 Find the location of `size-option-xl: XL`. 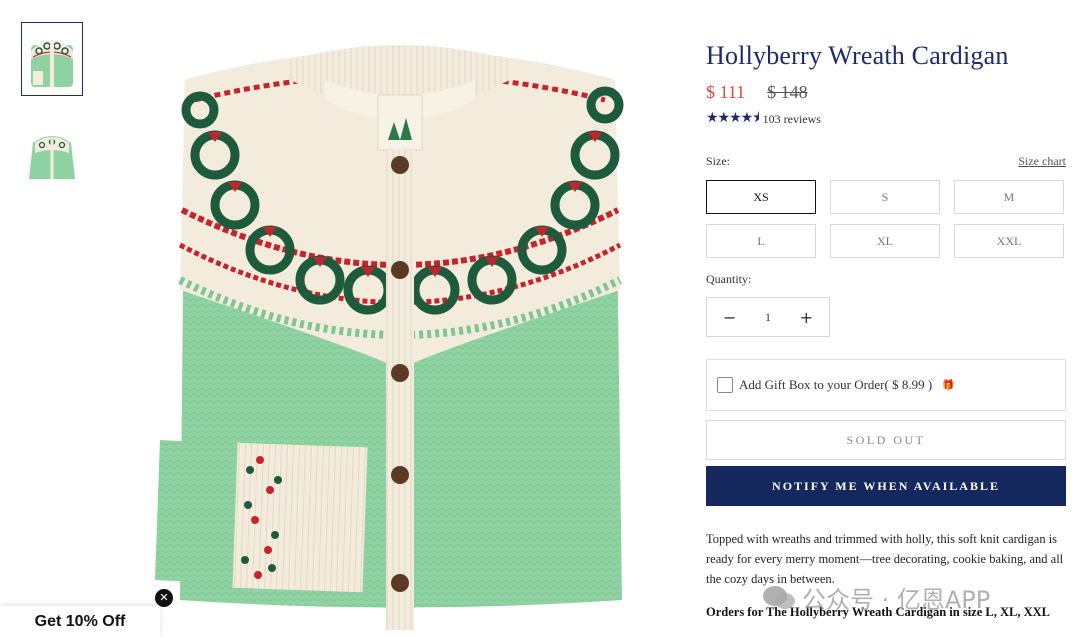

size-option-xl: XL is located at coordinates (885, 241).